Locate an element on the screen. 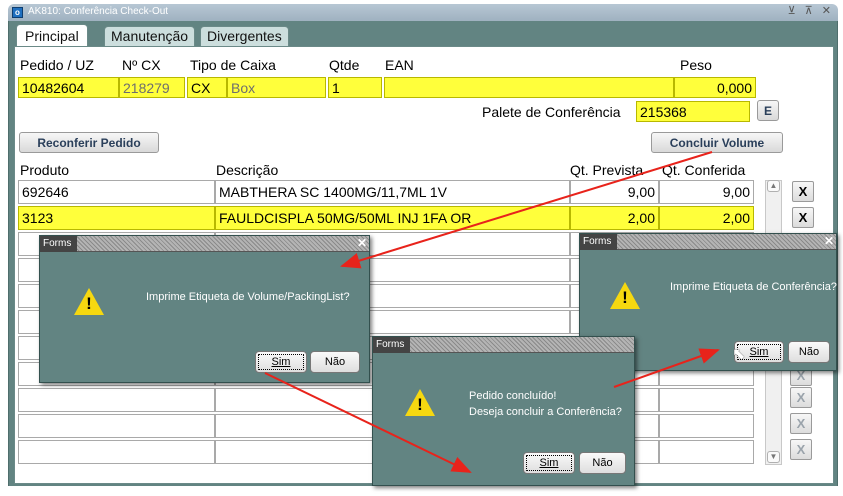  produto-cell: 692646 is located at coordinates (116, 192).